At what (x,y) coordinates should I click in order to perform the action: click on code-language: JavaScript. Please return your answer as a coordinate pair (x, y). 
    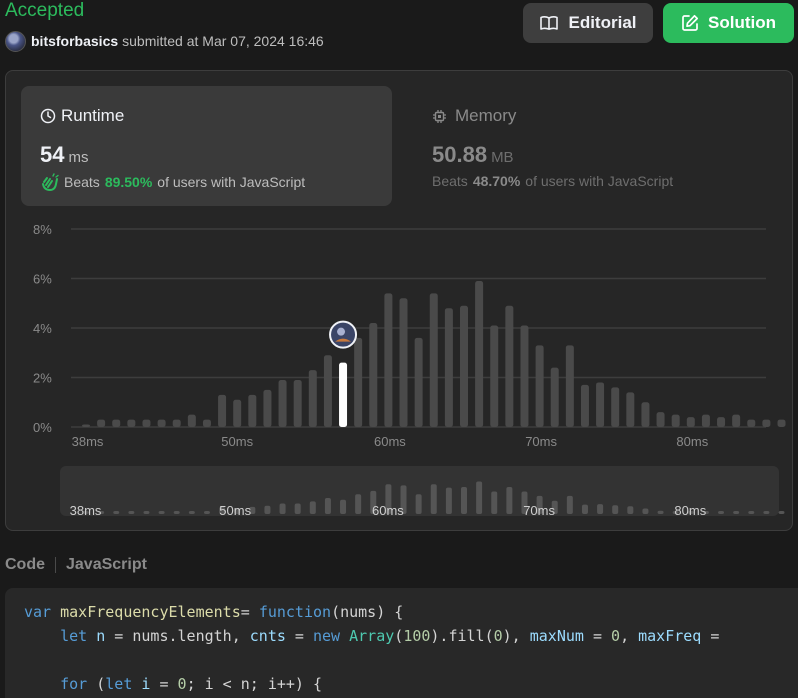
    Looking at the image, I should click on (106, 564).